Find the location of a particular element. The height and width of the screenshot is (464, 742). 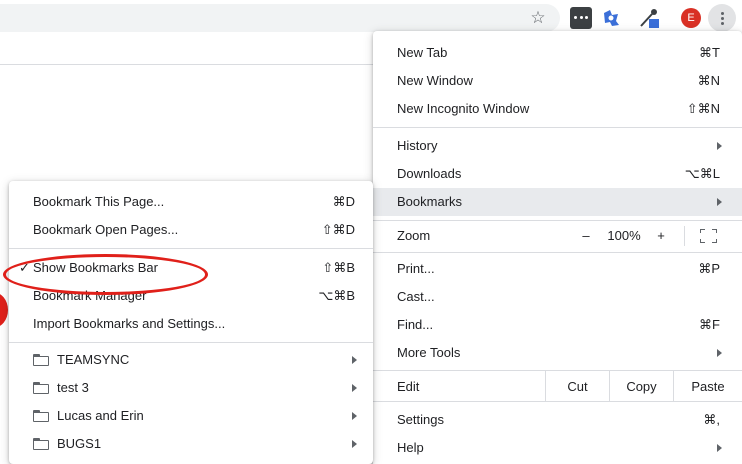

menu-item-help: Help is located at coordinates (557, 448).